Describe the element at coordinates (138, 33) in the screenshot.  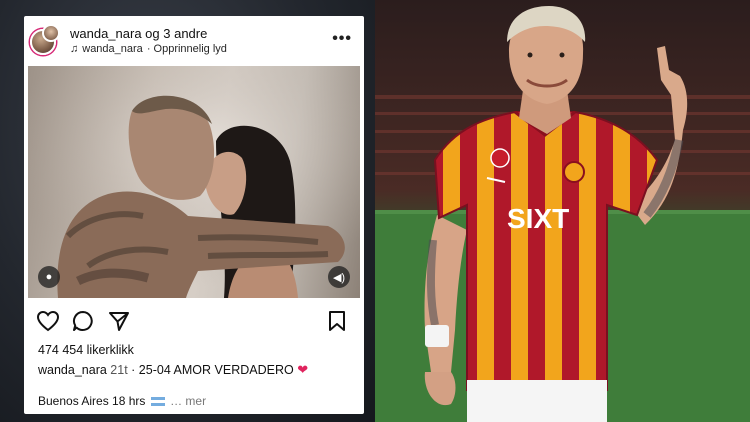
I see `username-line: wanda_nara og 3 andre` at that location.